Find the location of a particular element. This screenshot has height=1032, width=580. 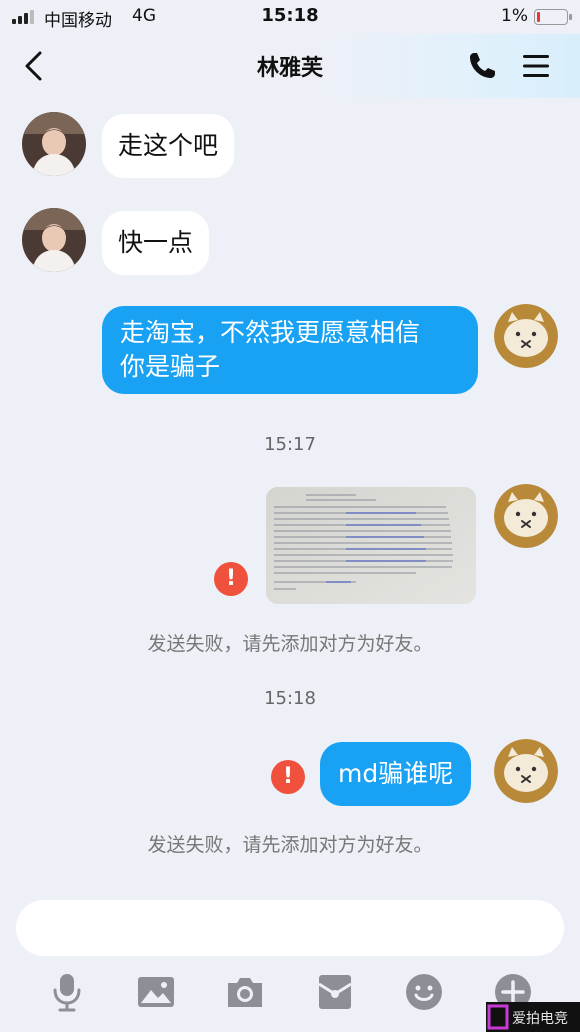

outgoing-message: 走淘宝，不然我更愿意相信 你是骗子 is located at coordinates (290, 350).